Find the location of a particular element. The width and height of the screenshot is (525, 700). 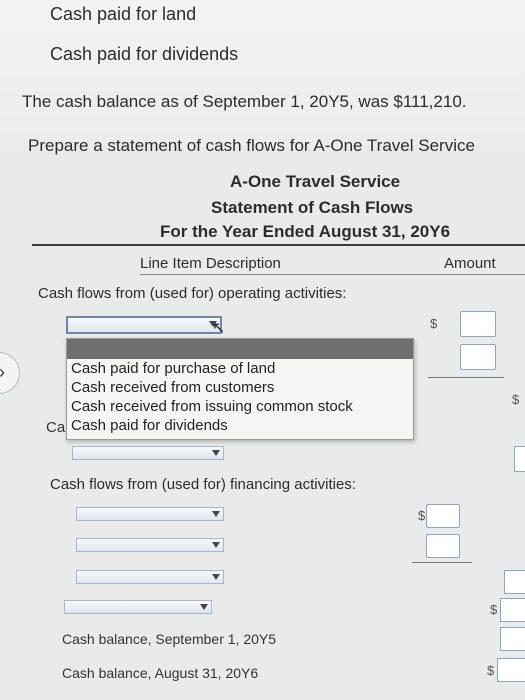

financing-amount-1-input is located at coordinates (443, 516).